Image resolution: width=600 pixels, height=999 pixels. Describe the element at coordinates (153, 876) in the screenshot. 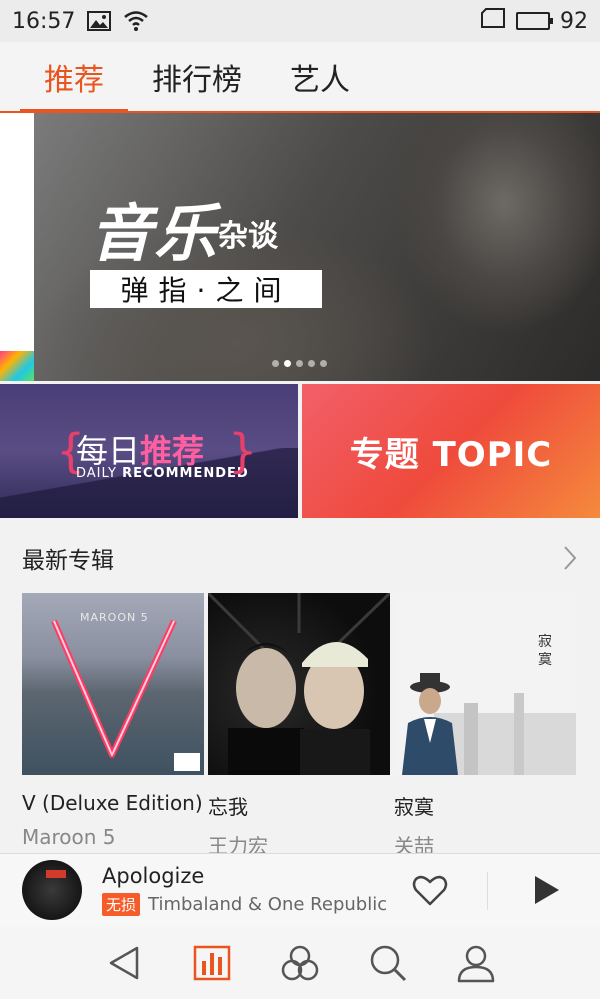

I see `now-playing-title: Apologize` at that location.